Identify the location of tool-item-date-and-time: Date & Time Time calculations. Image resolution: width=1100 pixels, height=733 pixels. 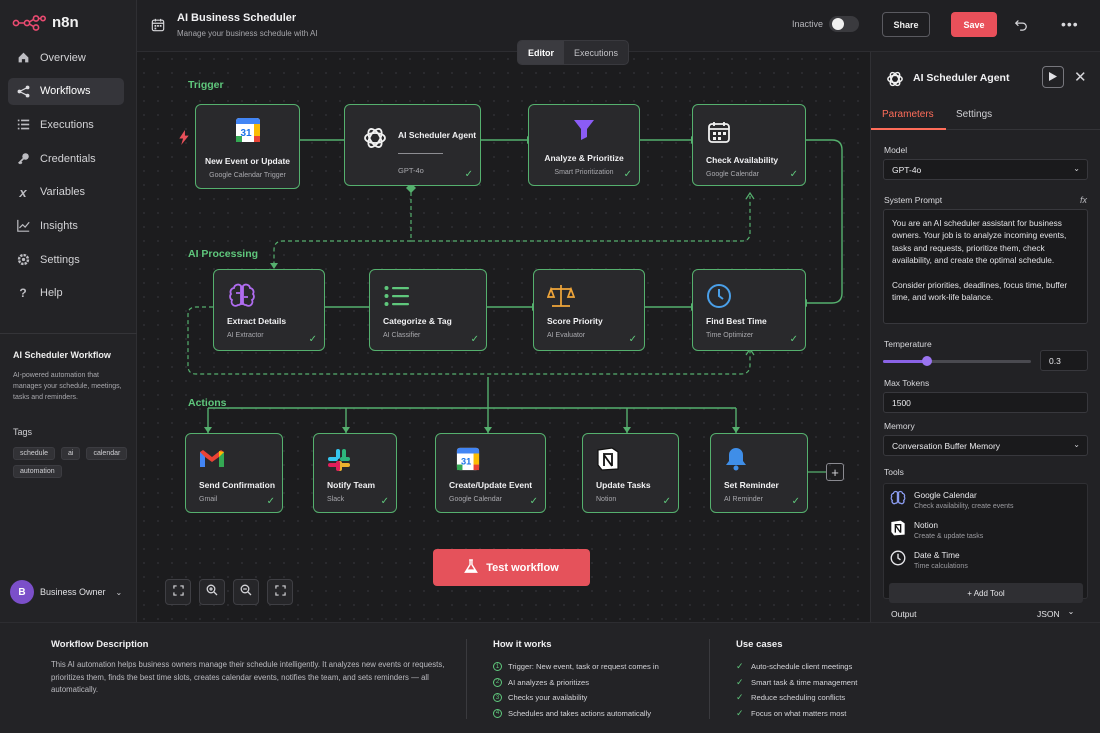
(929, 560).